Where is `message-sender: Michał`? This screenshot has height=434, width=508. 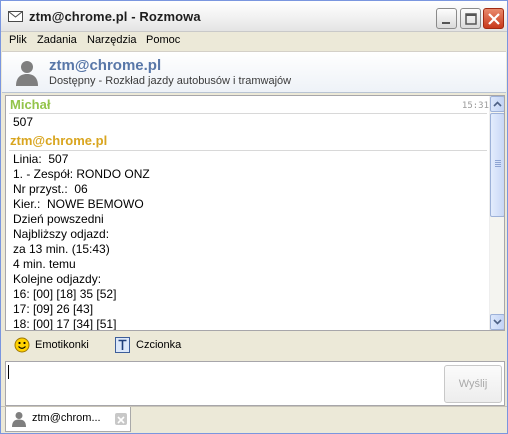
message-sender: Michał is located at coordinates (30, 104).